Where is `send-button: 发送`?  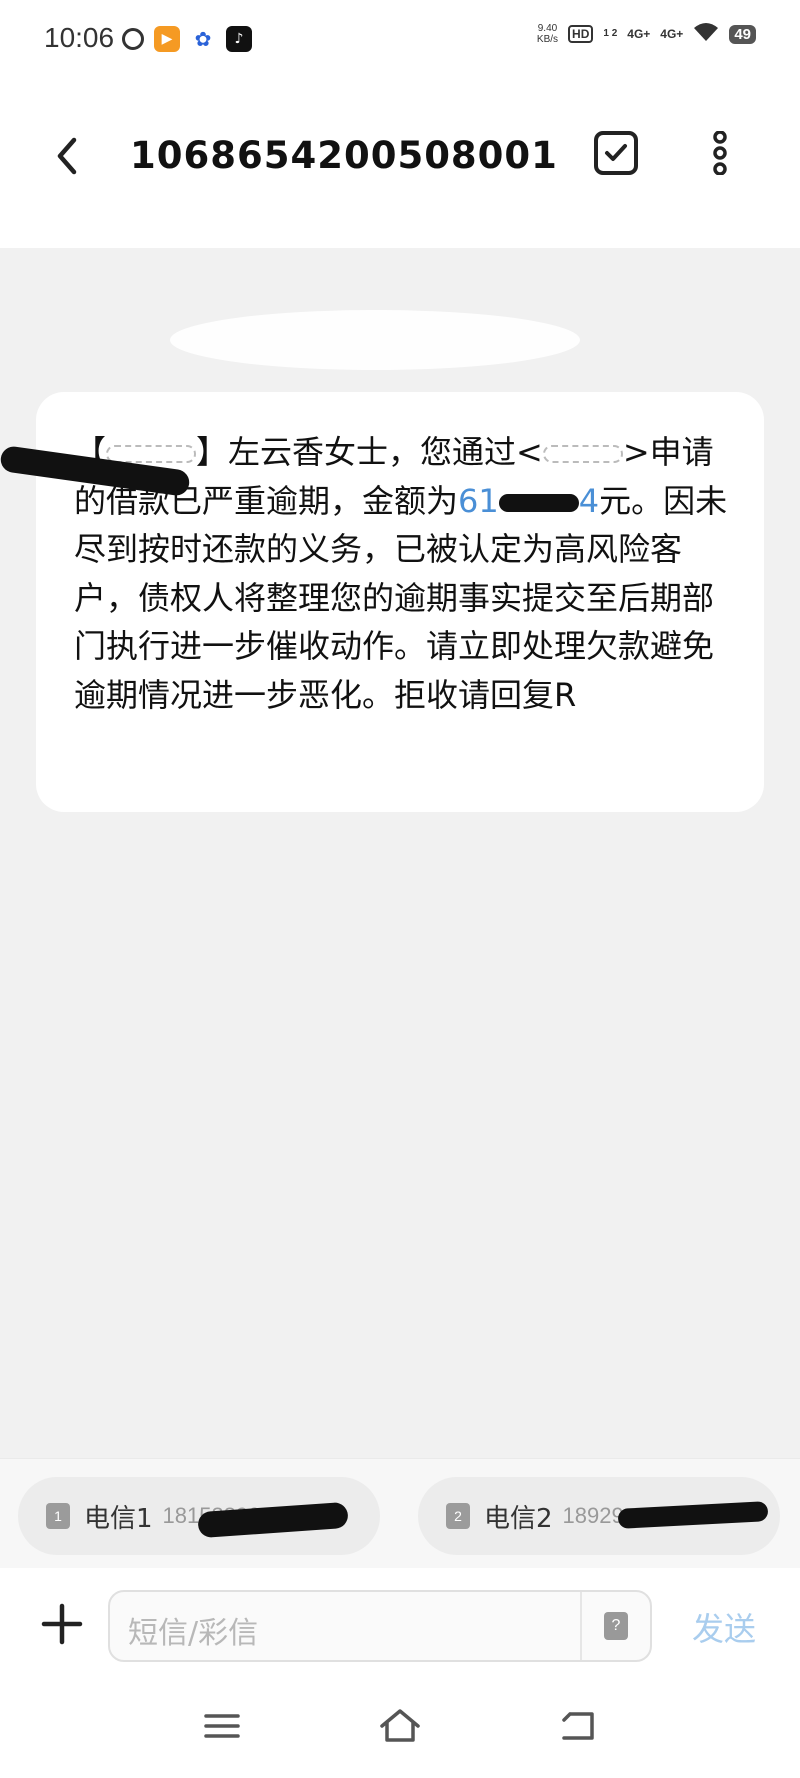 send-button: 发送 is located at coordinates (724, 1627).